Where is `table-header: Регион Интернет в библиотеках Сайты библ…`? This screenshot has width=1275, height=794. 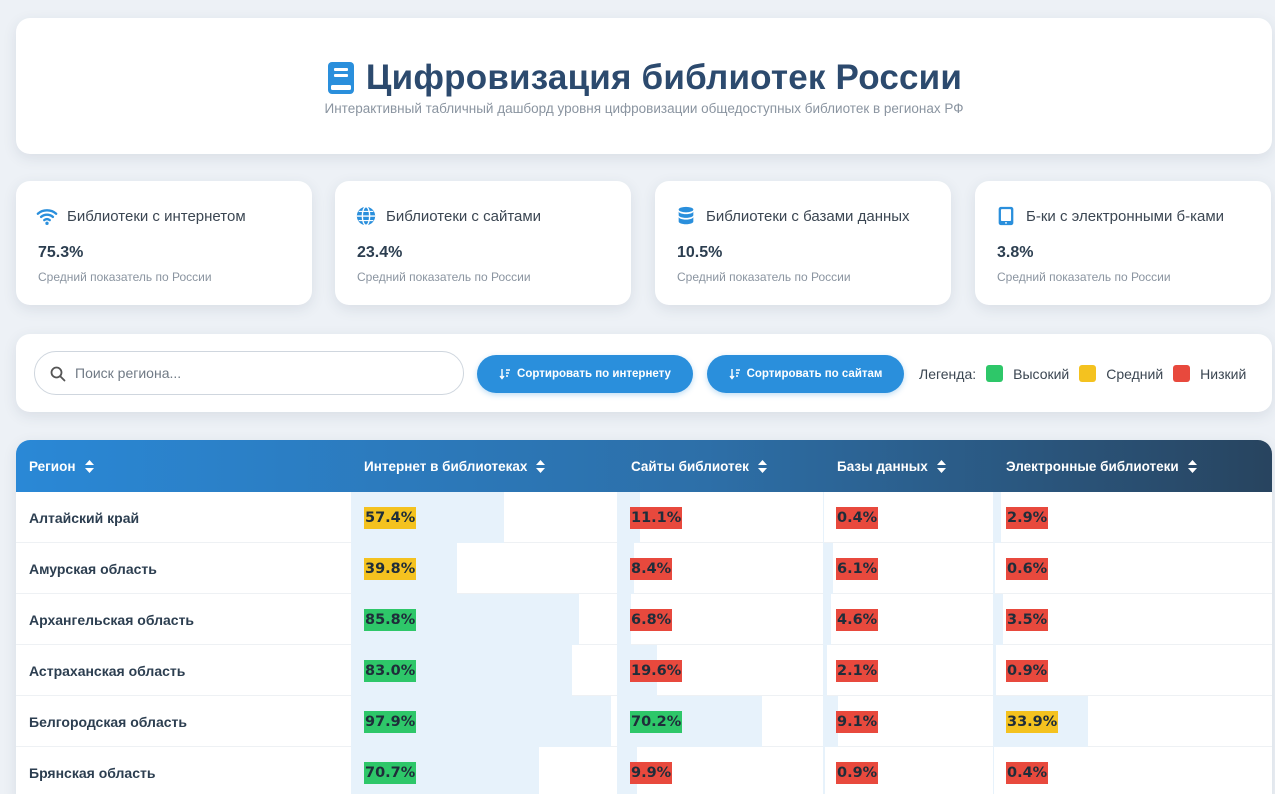
table-header: Регион Интернет в библиотеках Сайты библ… is located at coordinates (644, 466).